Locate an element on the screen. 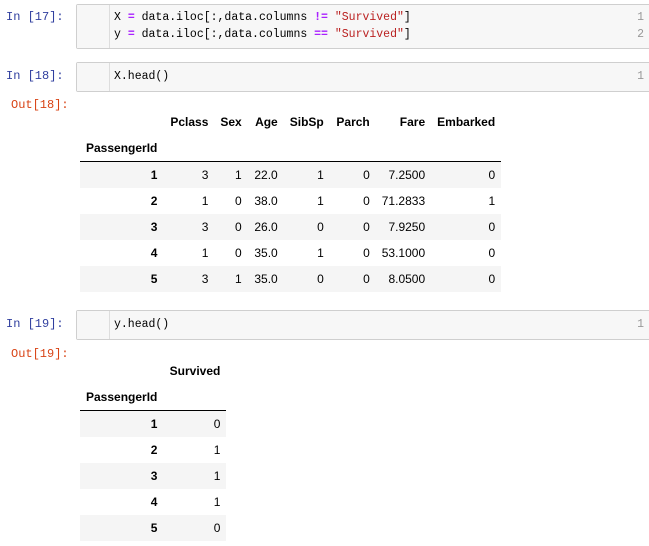 This screenshot has height=546, width=649. table-row: 31 is located at coordinates (153, 476).